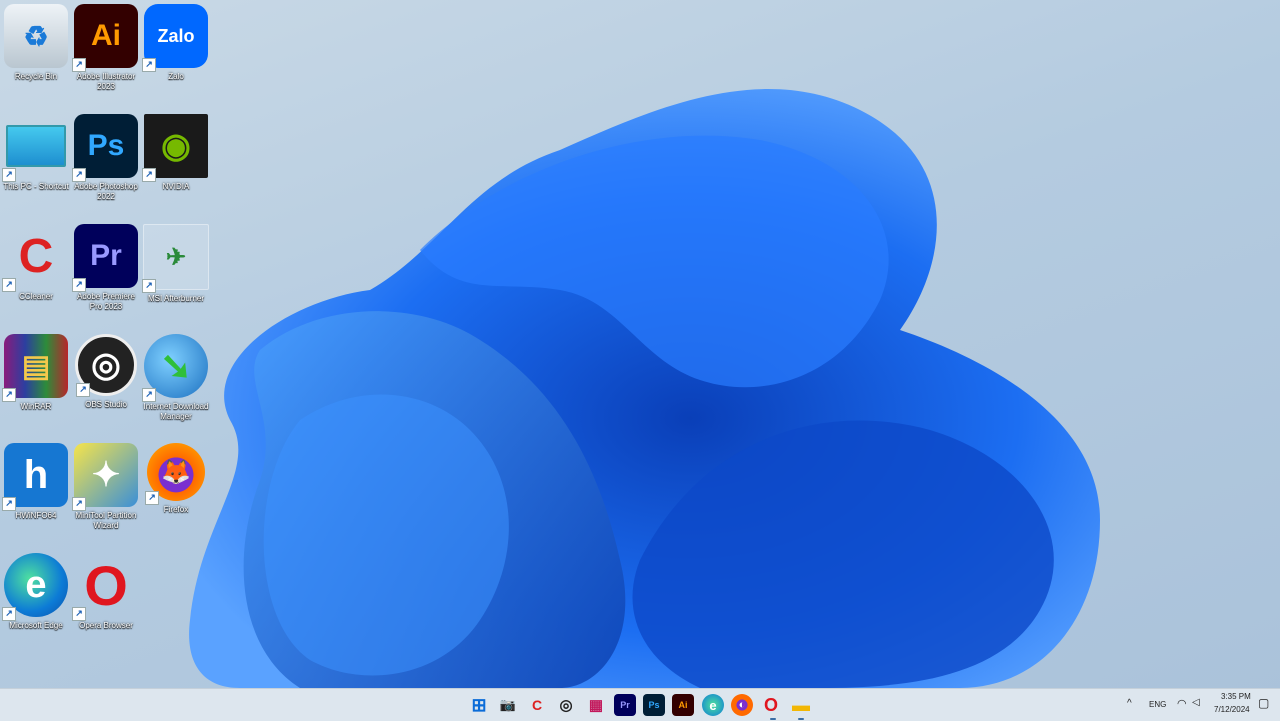 Image resolution: width=1280 pixels, height=721 pixels. What do you see at coordinates (176, 186) in the screenshot?
I see `icon-label: NVIDIA` at bounding box center [176, 186].